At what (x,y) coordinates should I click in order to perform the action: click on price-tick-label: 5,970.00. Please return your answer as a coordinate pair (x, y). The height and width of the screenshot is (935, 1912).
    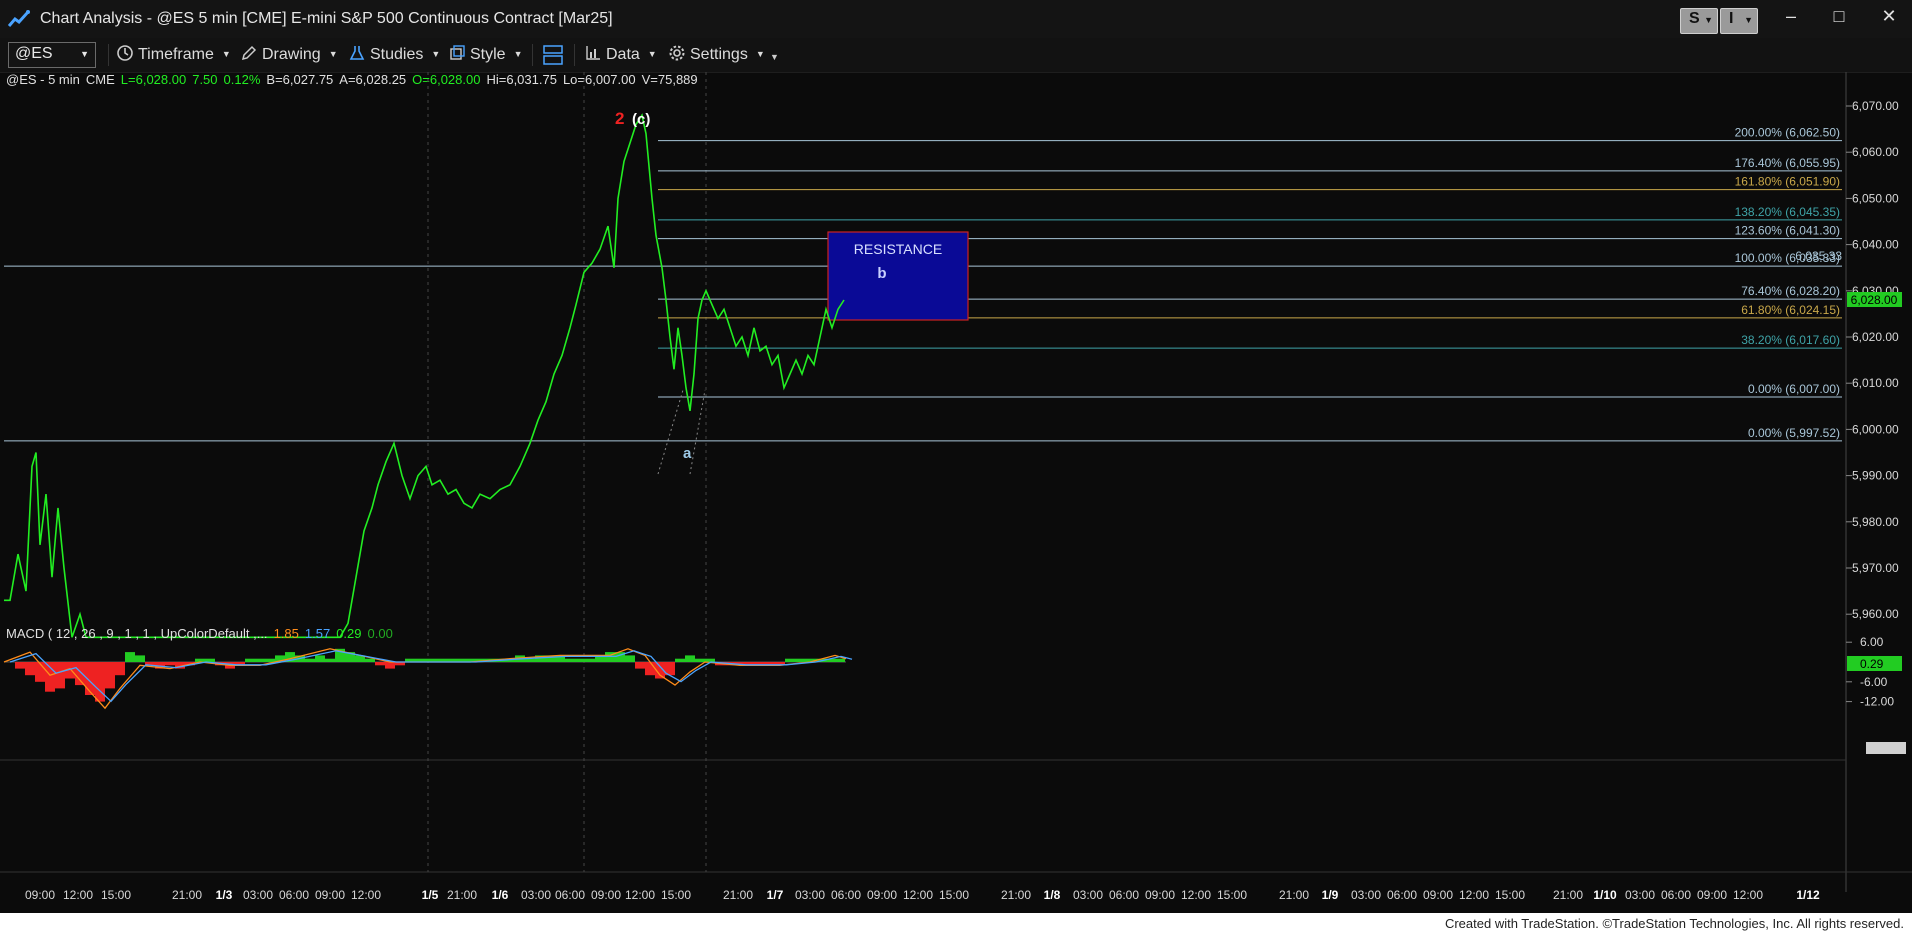
    Looking at the image, I should click on (1875, 568).